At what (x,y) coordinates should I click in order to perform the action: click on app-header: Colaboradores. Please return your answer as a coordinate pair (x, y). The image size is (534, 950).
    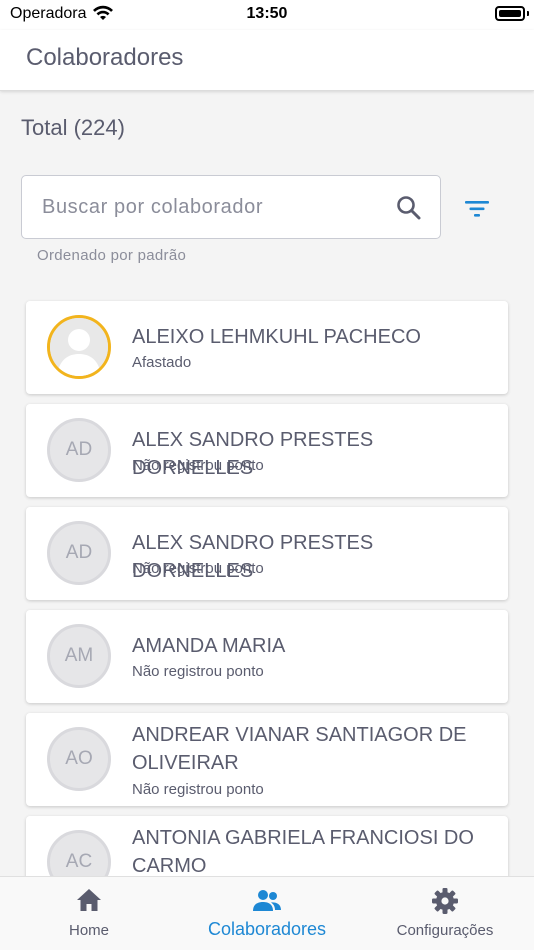
    Looking at the image, I should click on (267, 60).